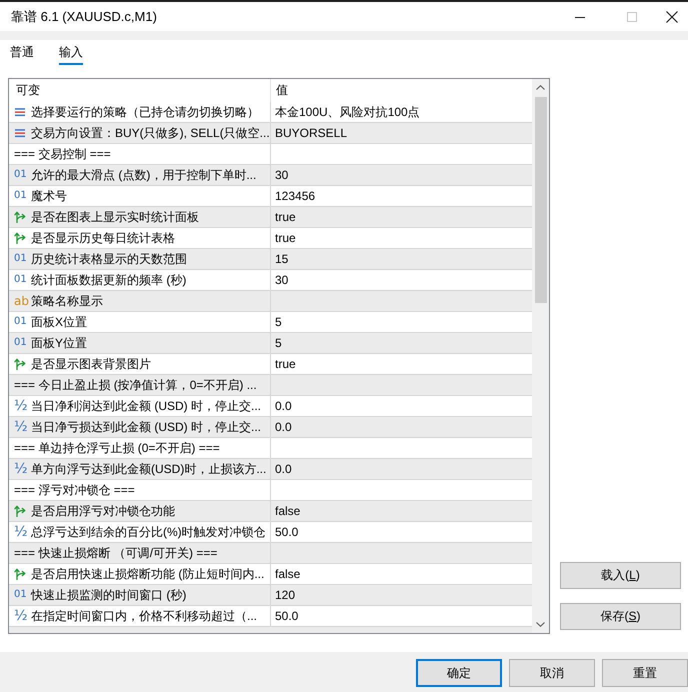  I want to click on column-header: 可变, so click(28, 90).